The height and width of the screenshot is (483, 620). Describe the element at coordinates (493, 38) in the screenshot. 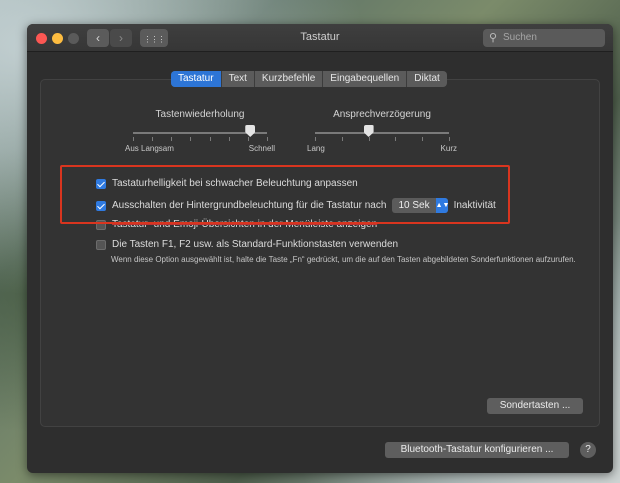

I see `search-icon: ⚲` at that location.